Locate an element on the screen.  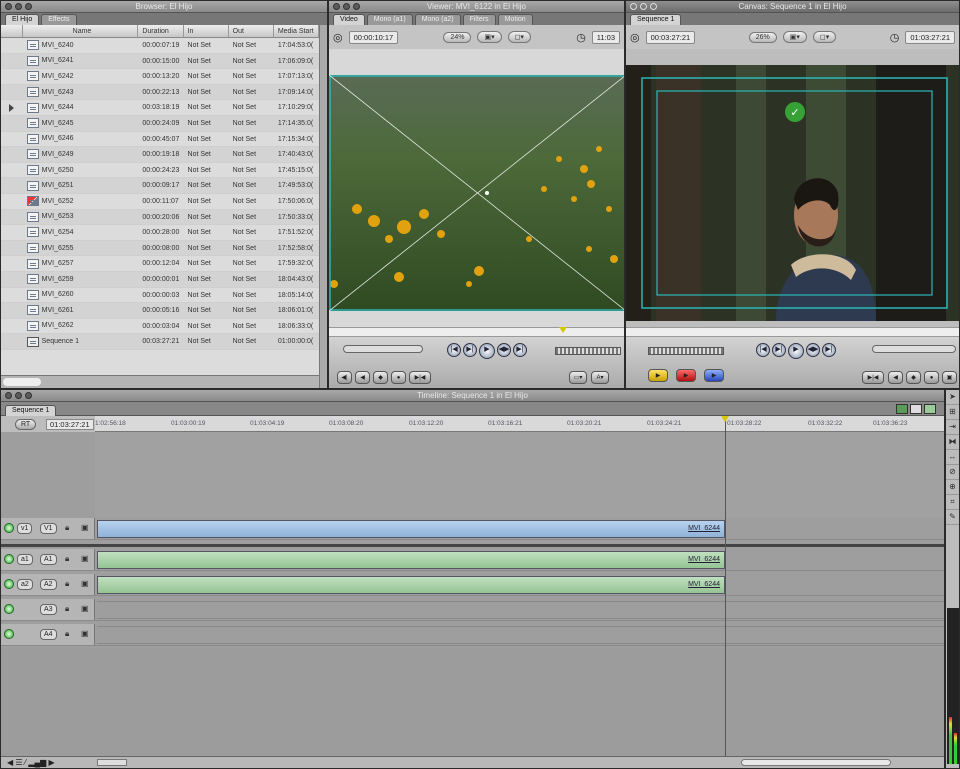
browser-horizontal-scrollbar is located at coordinates (160, 381).